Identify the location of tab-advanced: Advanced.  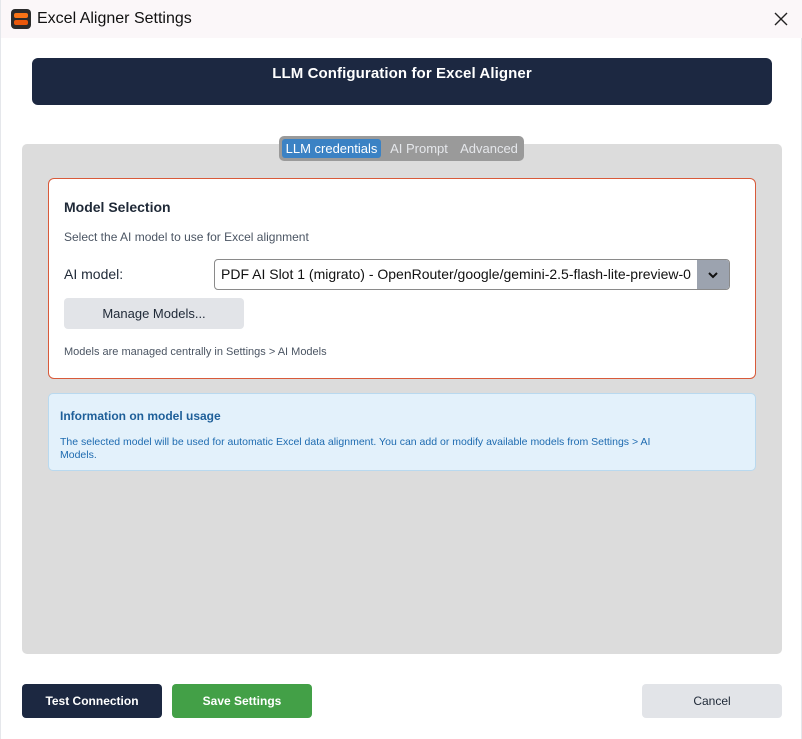
(489, 148).